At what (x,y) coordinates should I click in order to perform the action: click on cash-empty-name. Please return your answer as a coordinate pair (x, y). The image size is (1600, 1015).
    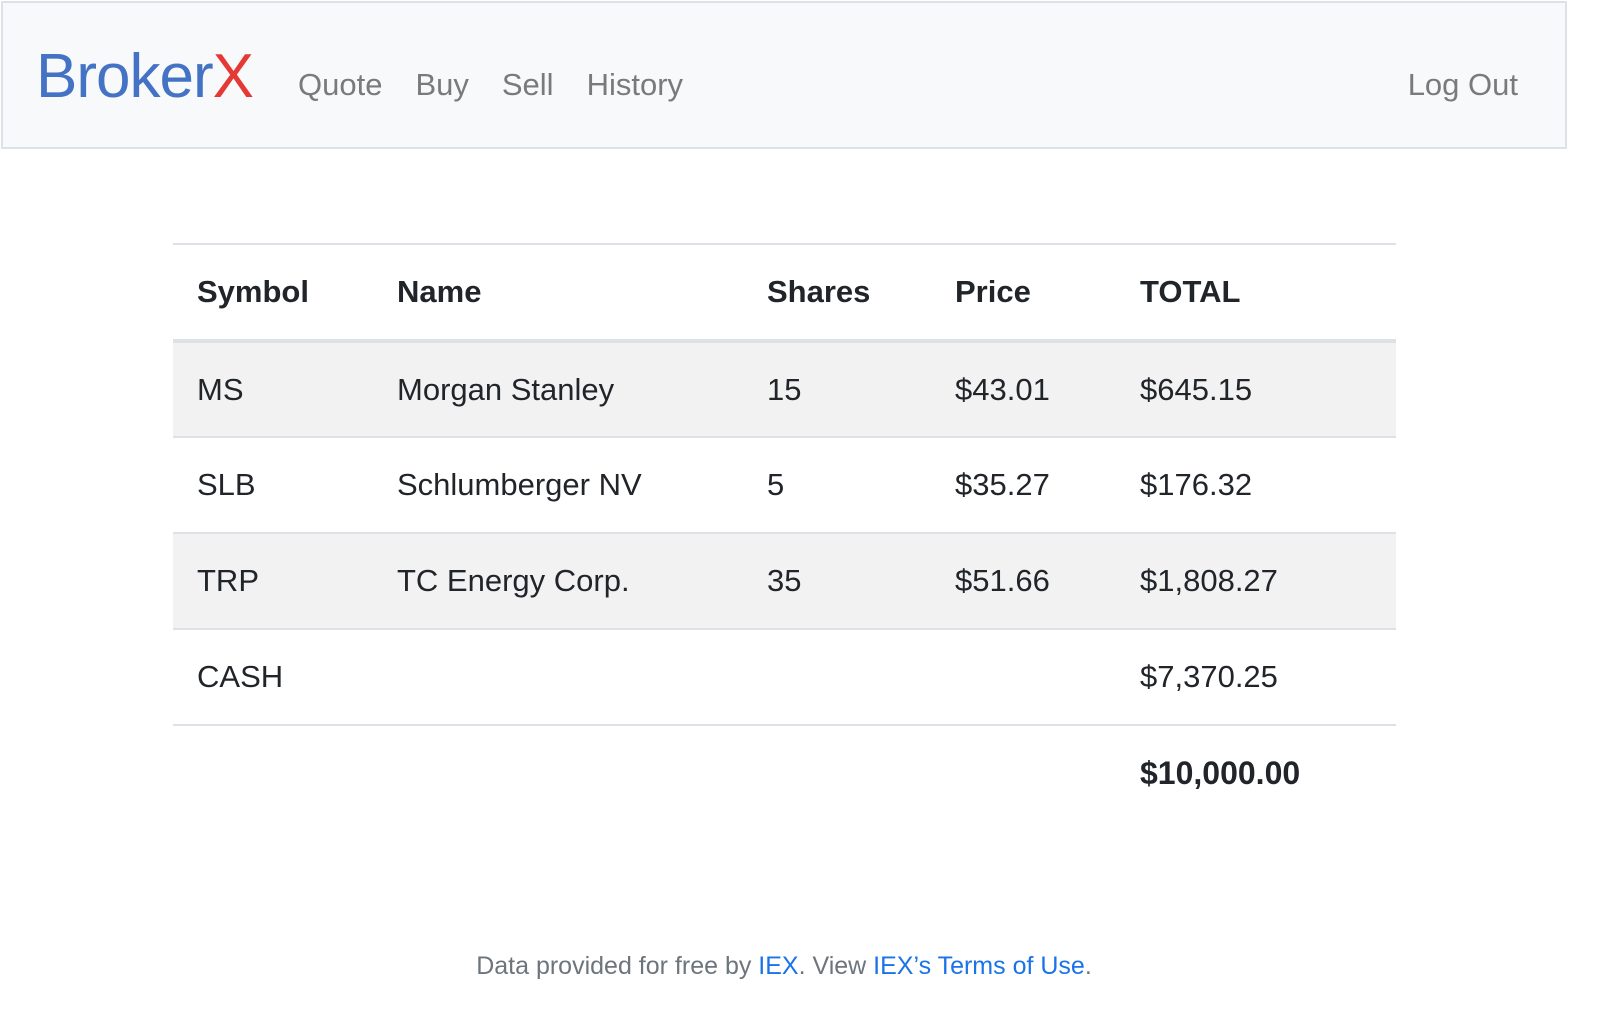
    Looking at the image, I should click on (558, 676).